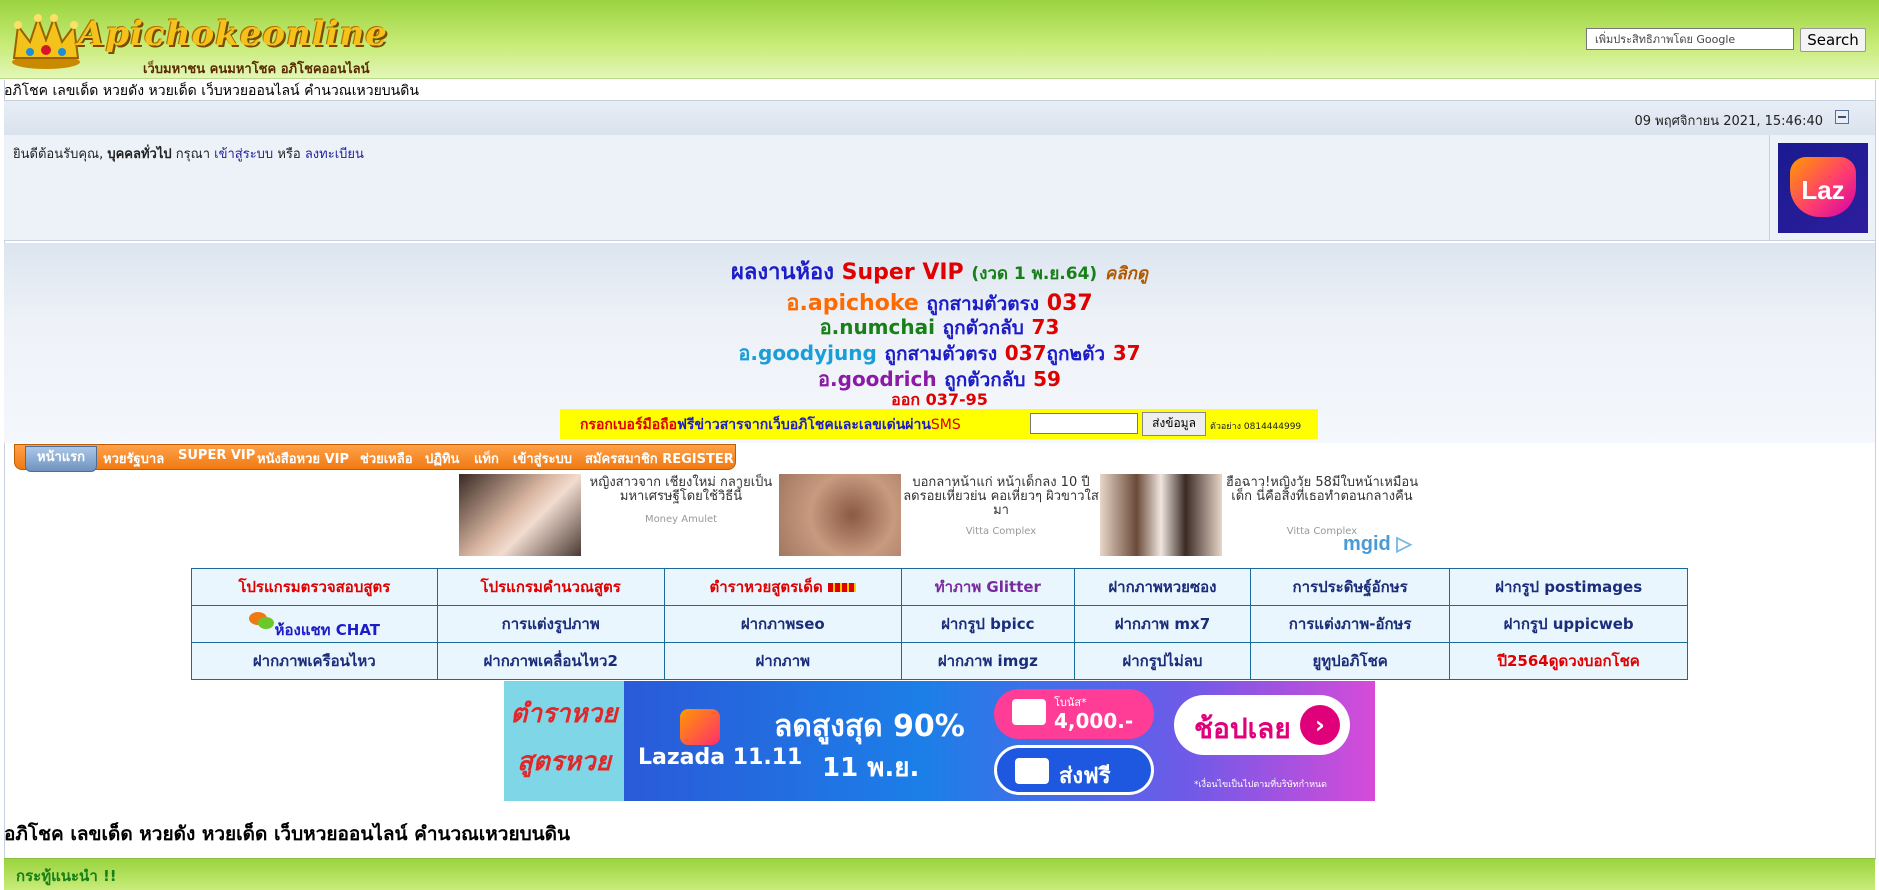 This screenshot has width=1879, height=890. I want to click on link-cell: โปรแกรมตรวจสอบสูตร, so click(314, 587).